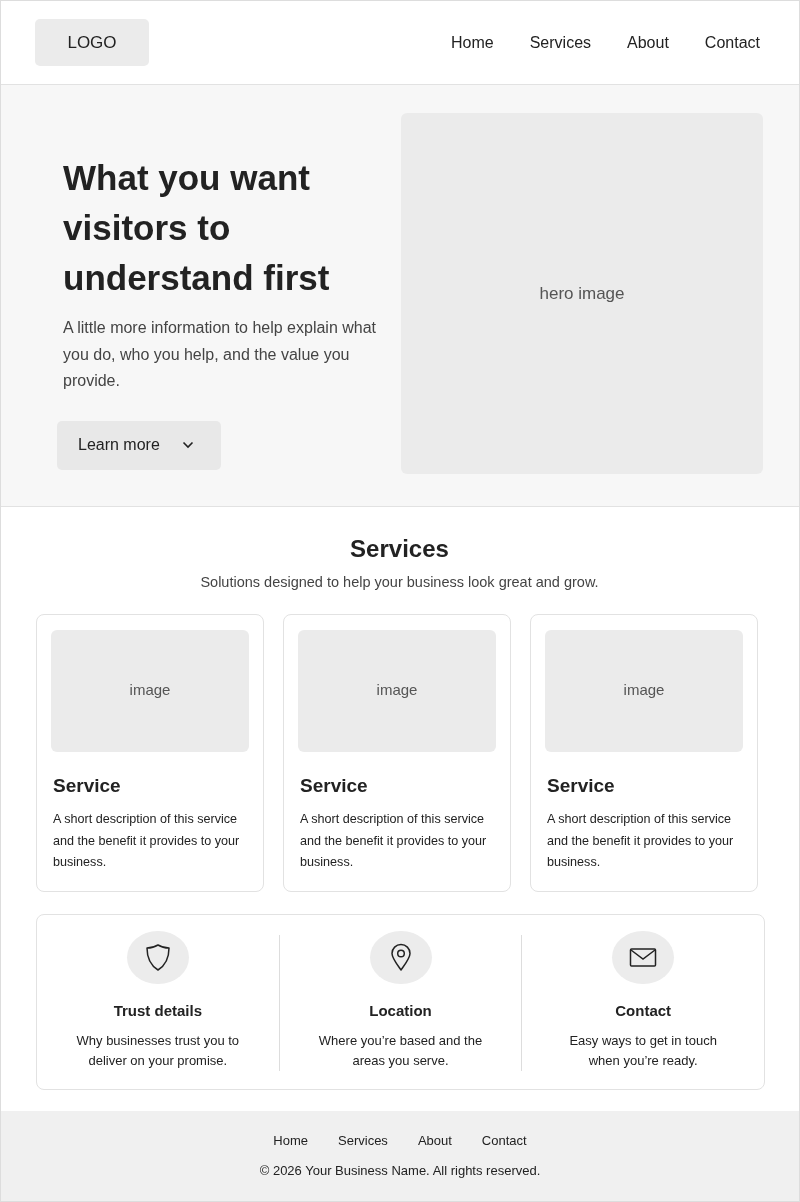 The height and width of the screenshot is (1202, 800). Describe the element at coordinates (400, 1011) in the screenshot. I see `feature-title: Location` at that location.